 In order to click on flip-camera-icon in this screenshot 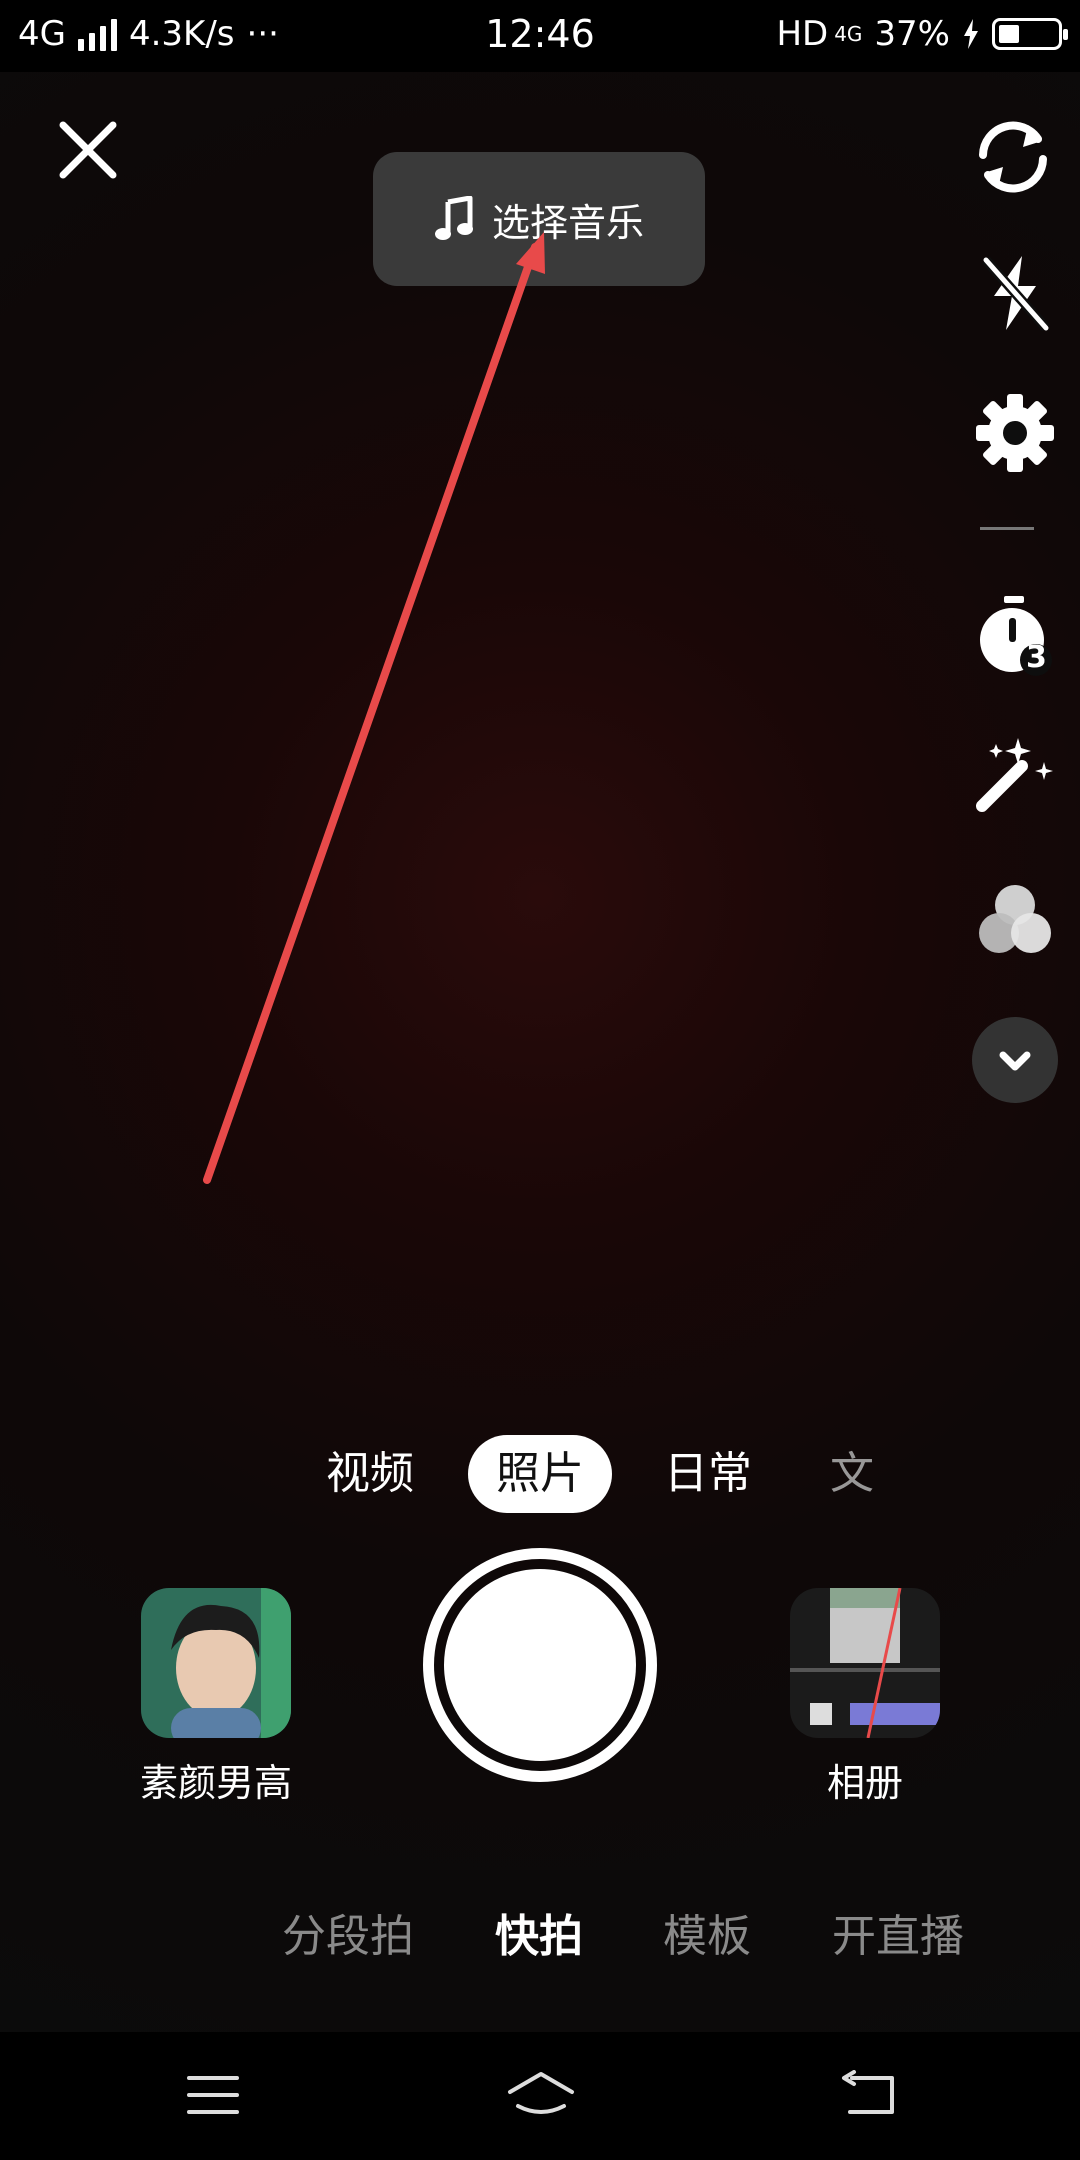, I will do `click(1013, 157)`.